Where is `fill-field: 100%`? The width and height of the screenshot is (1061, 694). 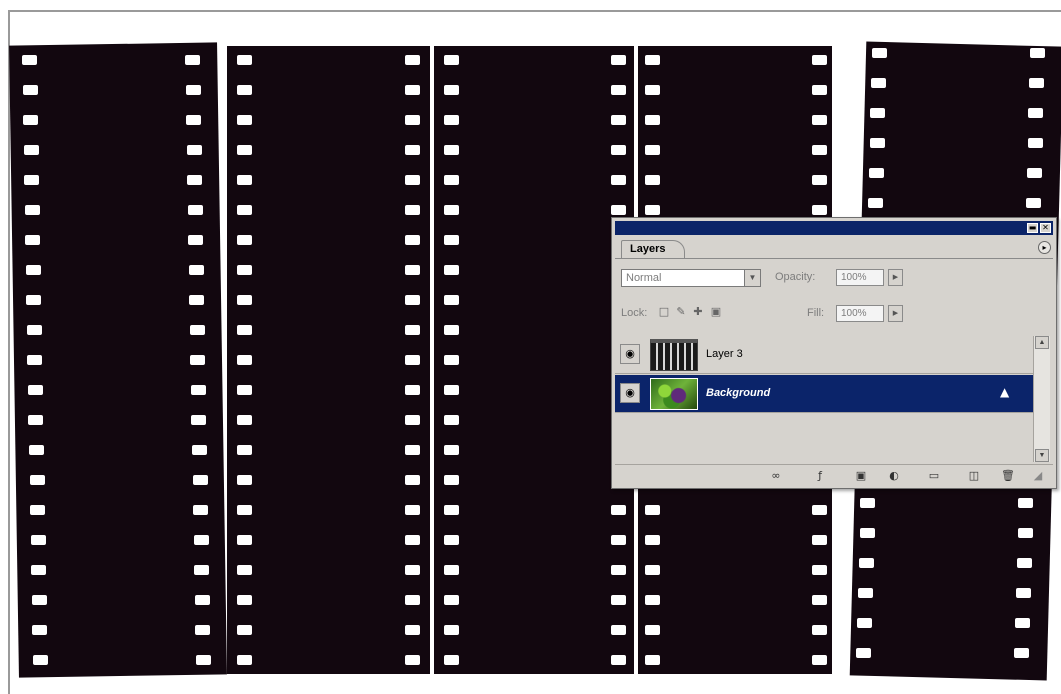 fill-field: 100% is located at coordinates (860, 313).